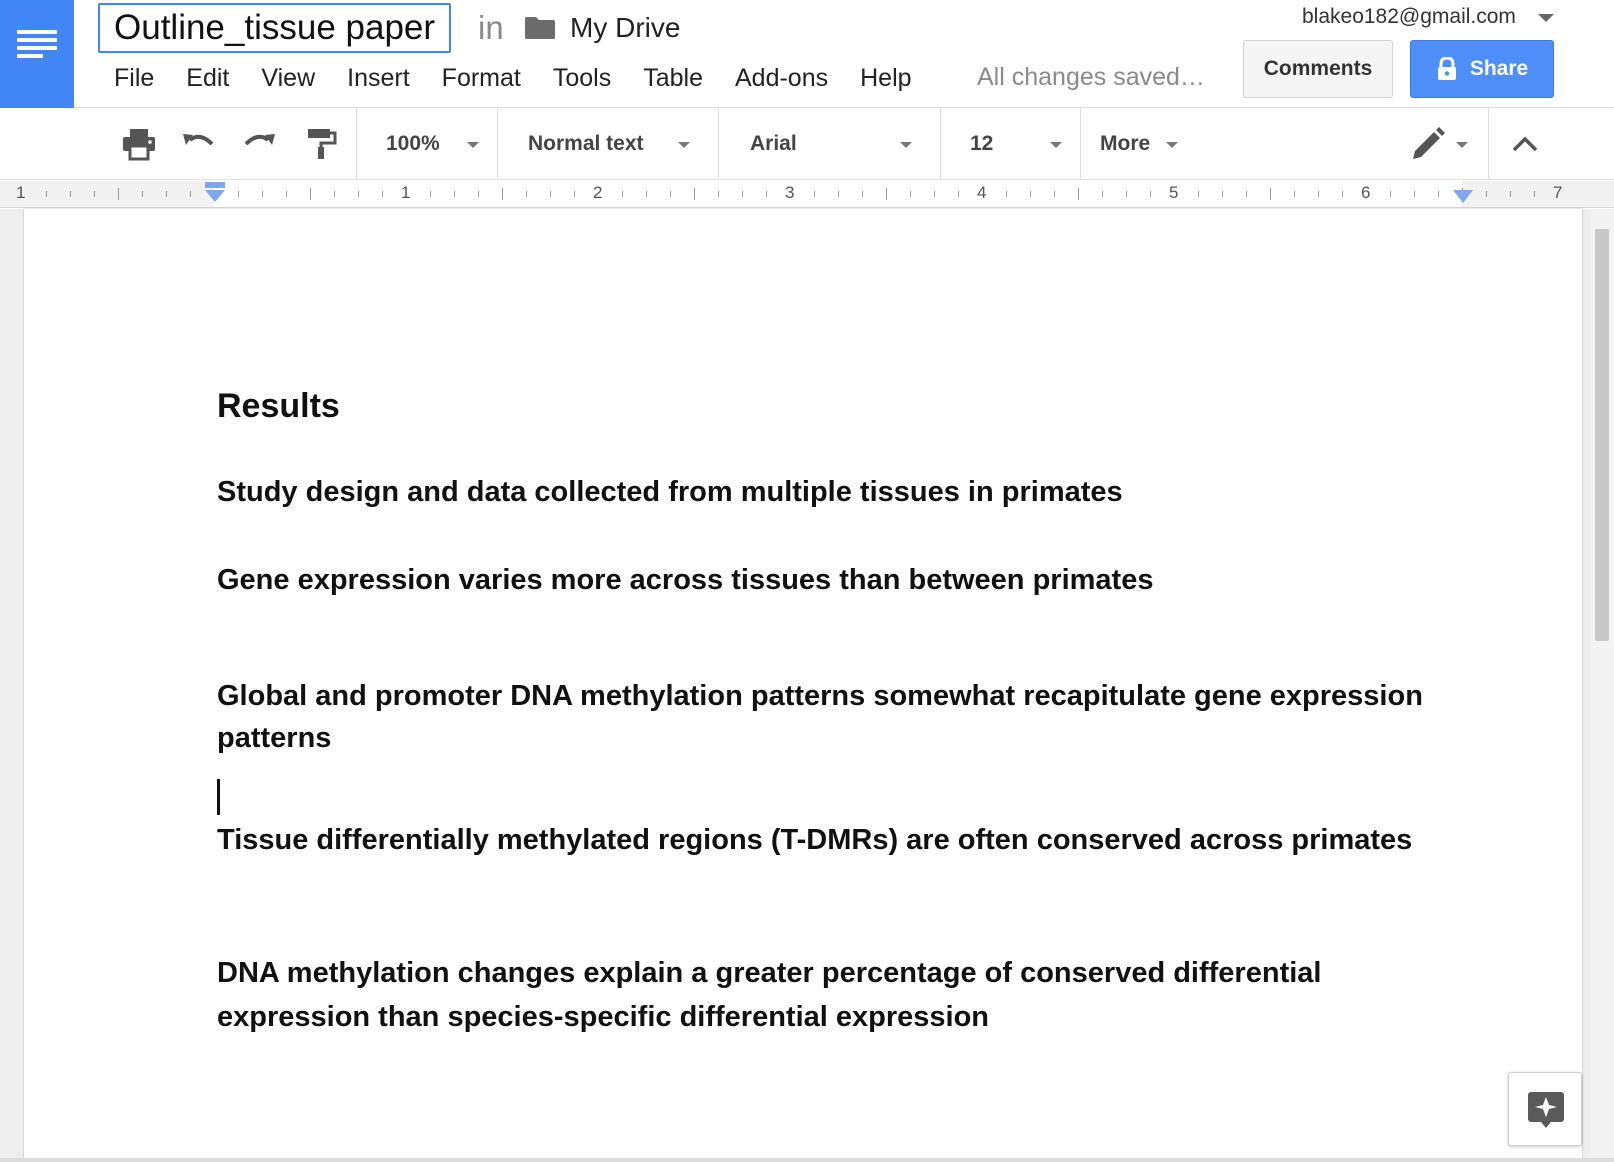 The image size is (1614, 1162). I want to click on document-heading: Results, so click(842, 406).